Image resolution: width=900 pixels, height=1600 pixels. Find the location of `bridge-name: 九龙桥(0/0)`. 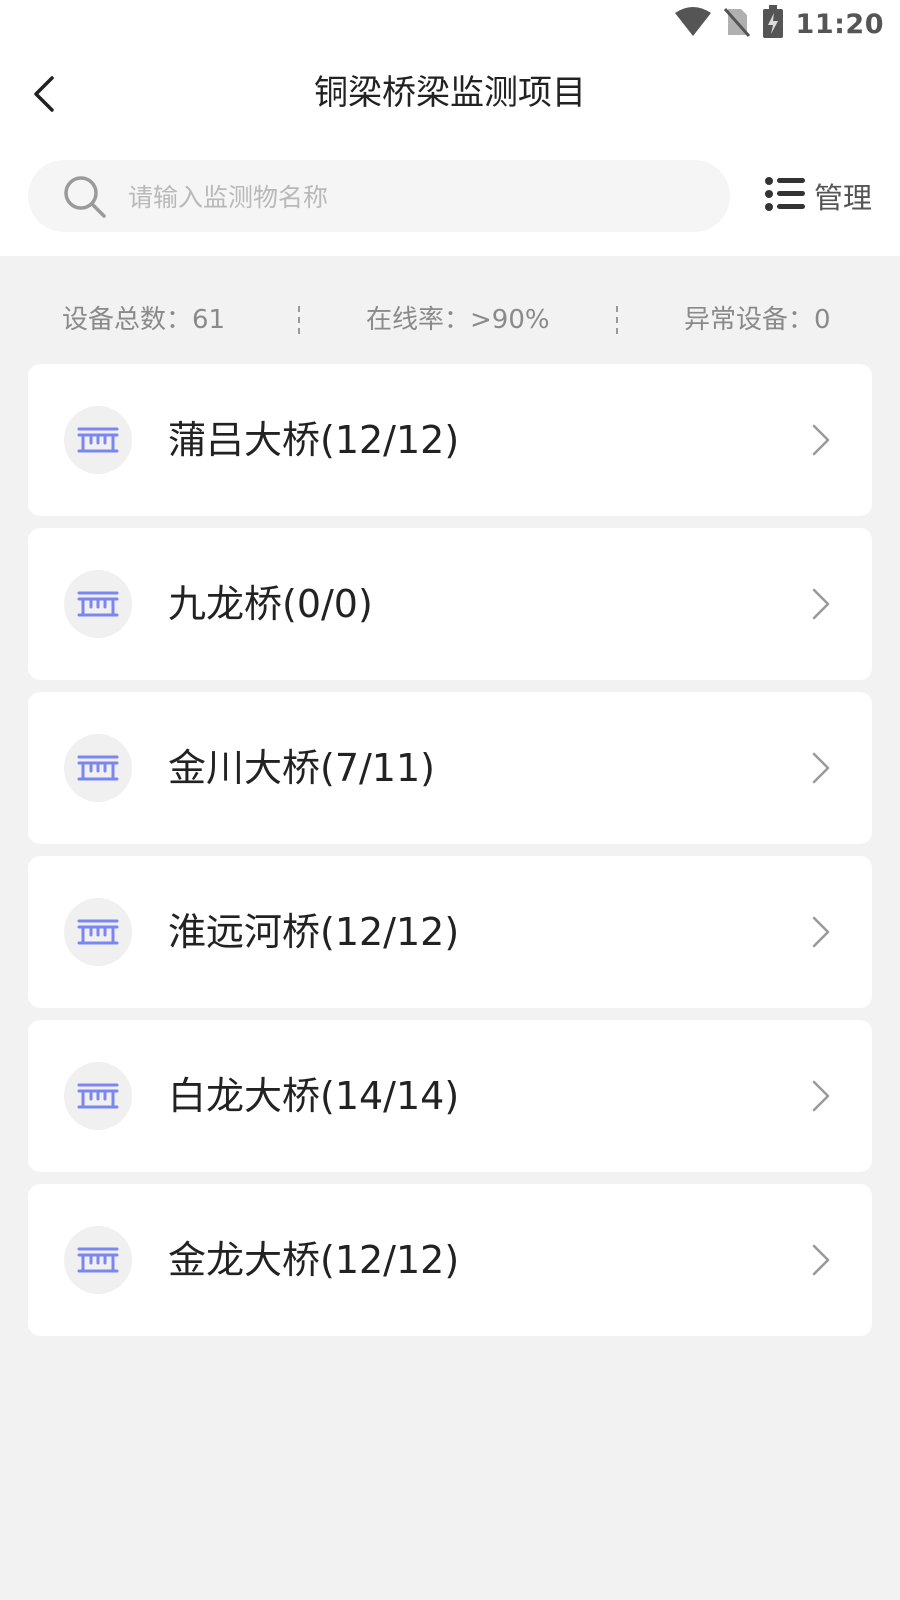

bridge-name: 九龙桥(0/0) is located at coordinates (270, 604).